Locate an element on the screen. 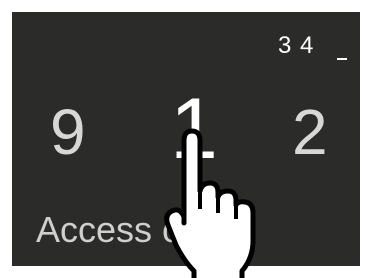 This screenshot has height=278, width=373. digit-option-right: 2 is located at coordinates (310, 132).